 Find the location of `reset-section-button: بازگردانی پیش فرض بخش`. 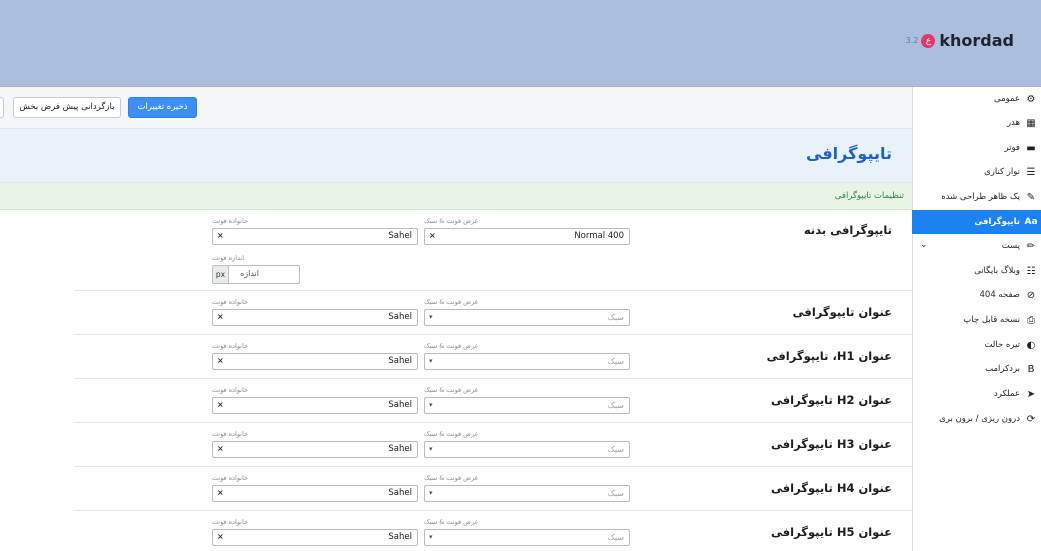

reset-section-button: بازگردانی پیش فرض بخش is located at coordinates (67, 107).